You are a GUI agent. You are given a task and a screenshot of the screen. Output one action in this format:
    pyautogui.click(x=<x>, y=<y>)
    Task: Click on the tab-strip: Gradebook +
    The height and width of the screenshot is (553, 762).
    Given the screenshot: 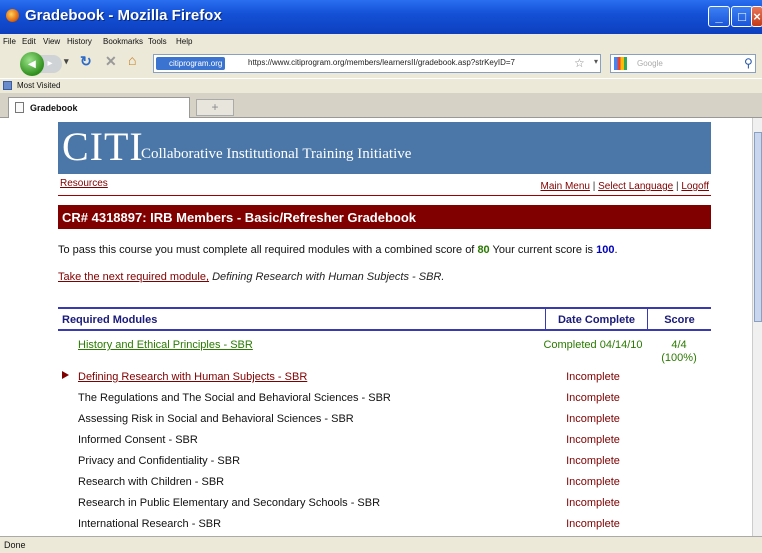 What is the action you would take?
    pyautogui.click(x=381, y=105)
    